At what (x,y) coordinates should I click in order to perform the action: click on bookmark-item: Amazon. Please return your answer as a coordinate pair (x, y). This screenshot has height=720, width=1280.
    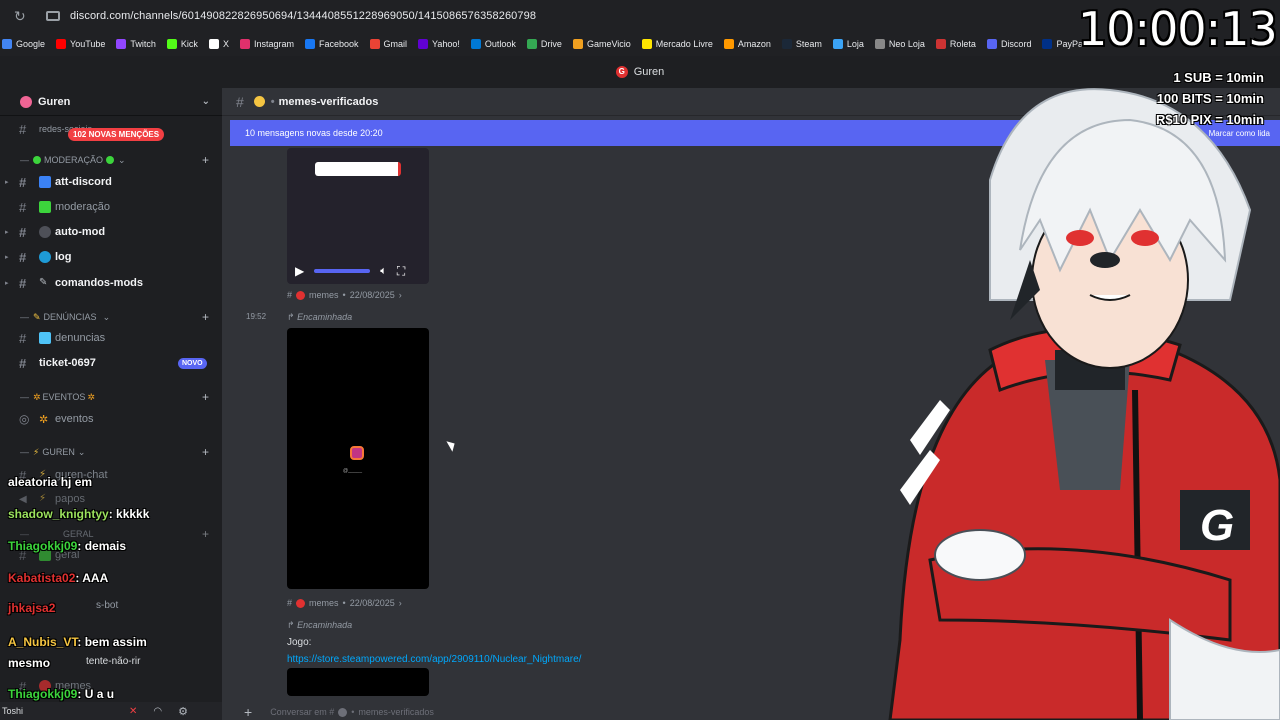
    Looking at the image, I should click on (747, 44).